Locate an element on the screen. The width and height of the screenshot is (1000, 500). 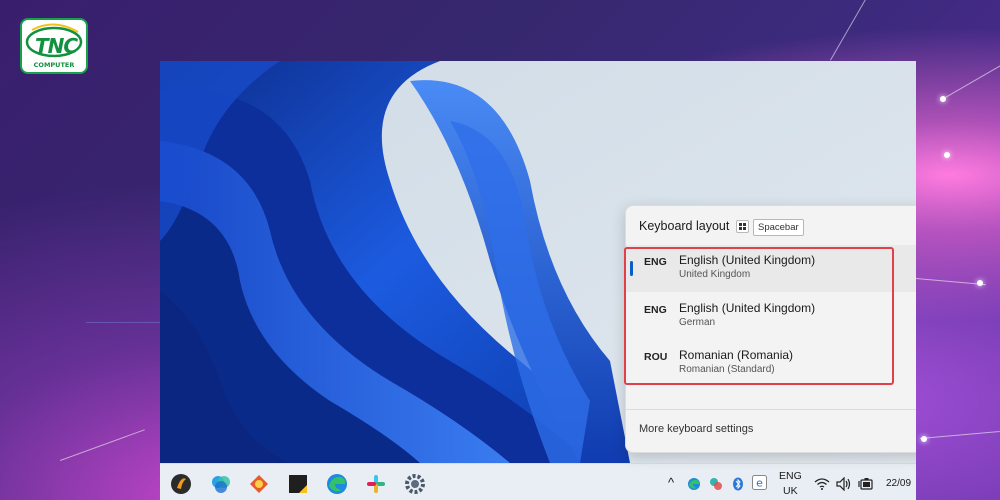
logo-subtext: COMPUTER is located at coordinates (54, 65).